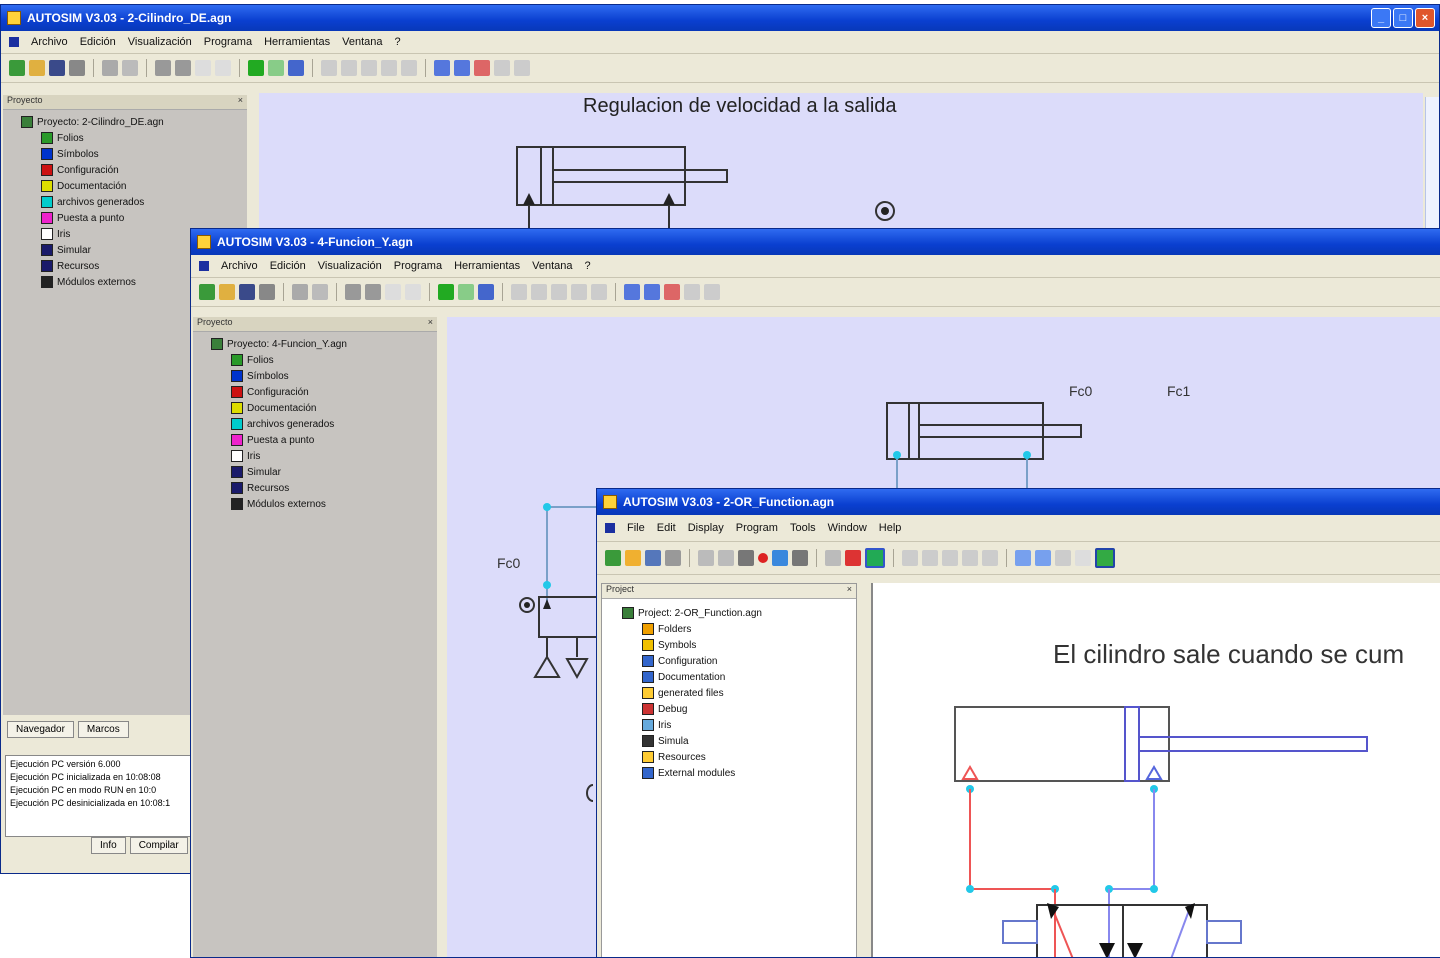  Describe the element at coordinates (739, 741) in the screenshot. I see `tree-item: Simula` at that location.